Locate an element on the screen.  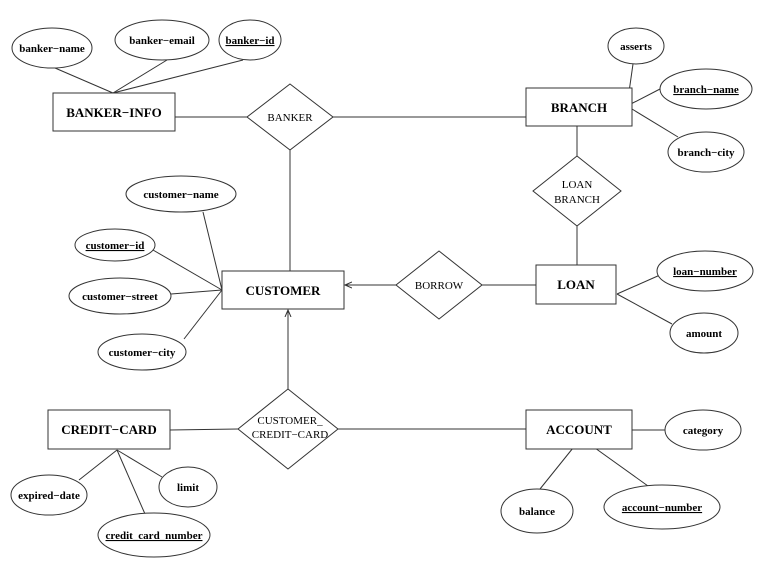
connector-expired-date is located at coordinates (98, 465).